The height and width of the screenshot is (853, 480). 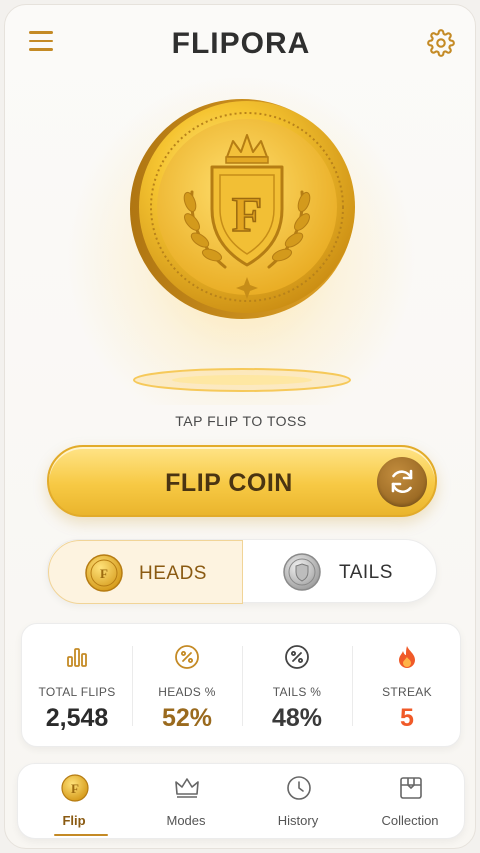 I want to click on flip-coin-label: FLIP COIN, so click(x=229, y=483).